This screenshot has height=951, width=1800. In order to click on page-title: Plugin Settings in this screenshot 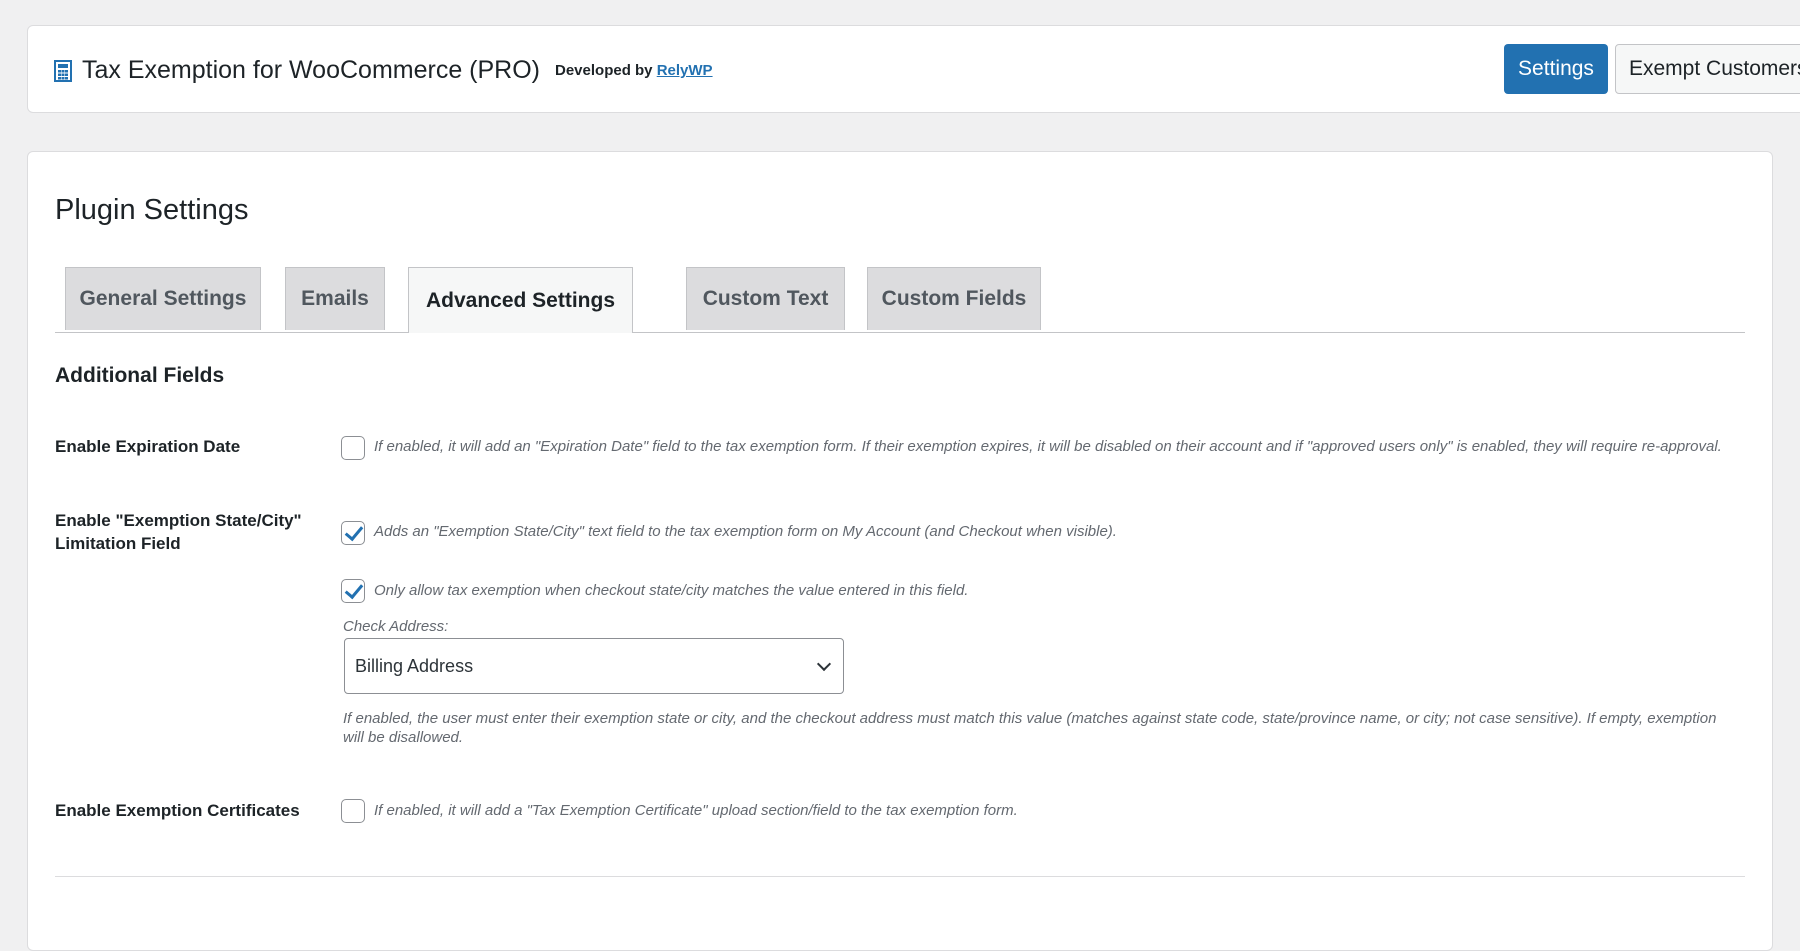, I will do `click(152, 210)`.